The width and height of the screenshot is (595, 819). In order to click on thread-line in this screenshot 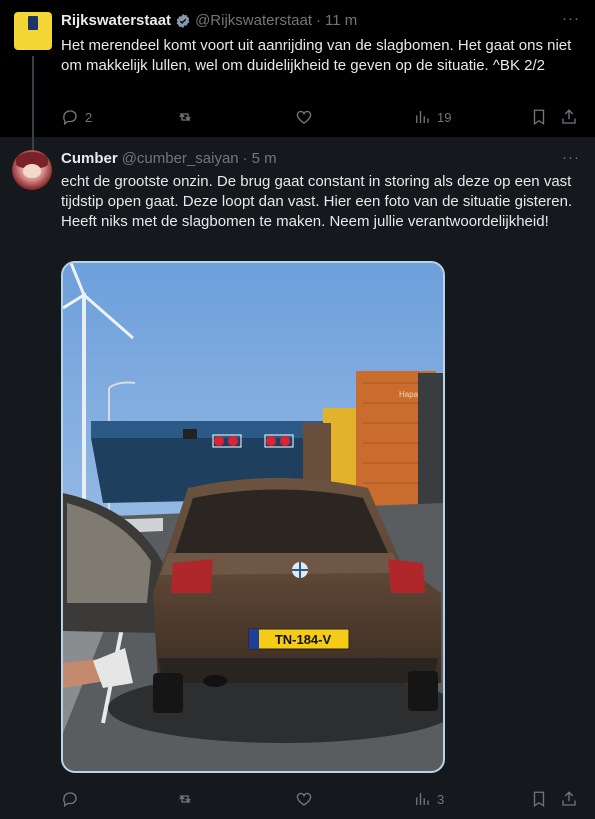, I will do `click(33, 106)`.